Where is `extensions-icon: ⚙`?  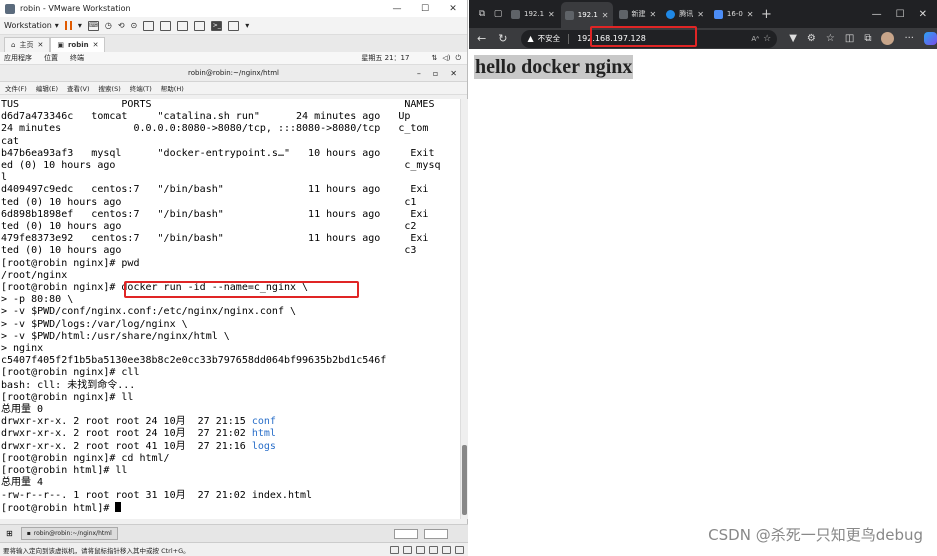 extensions-icon: ⚙ is located at coordinates (811, 38).